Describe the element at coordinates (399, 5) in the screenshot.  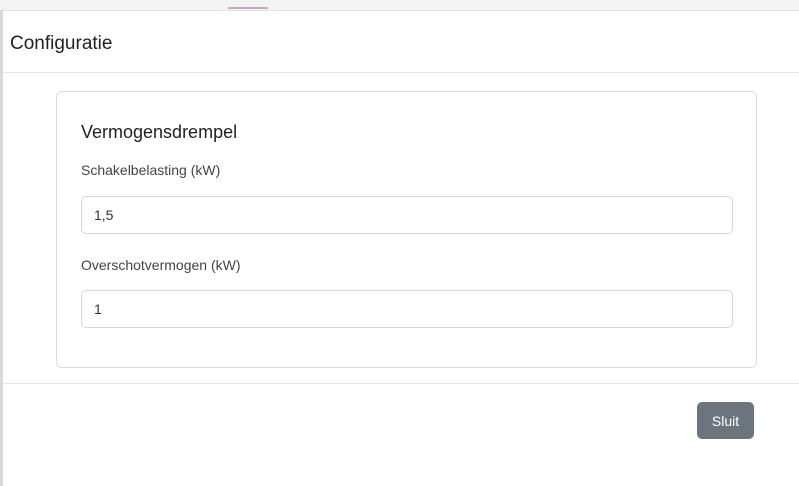
I see `backdrop-strip` at that location.